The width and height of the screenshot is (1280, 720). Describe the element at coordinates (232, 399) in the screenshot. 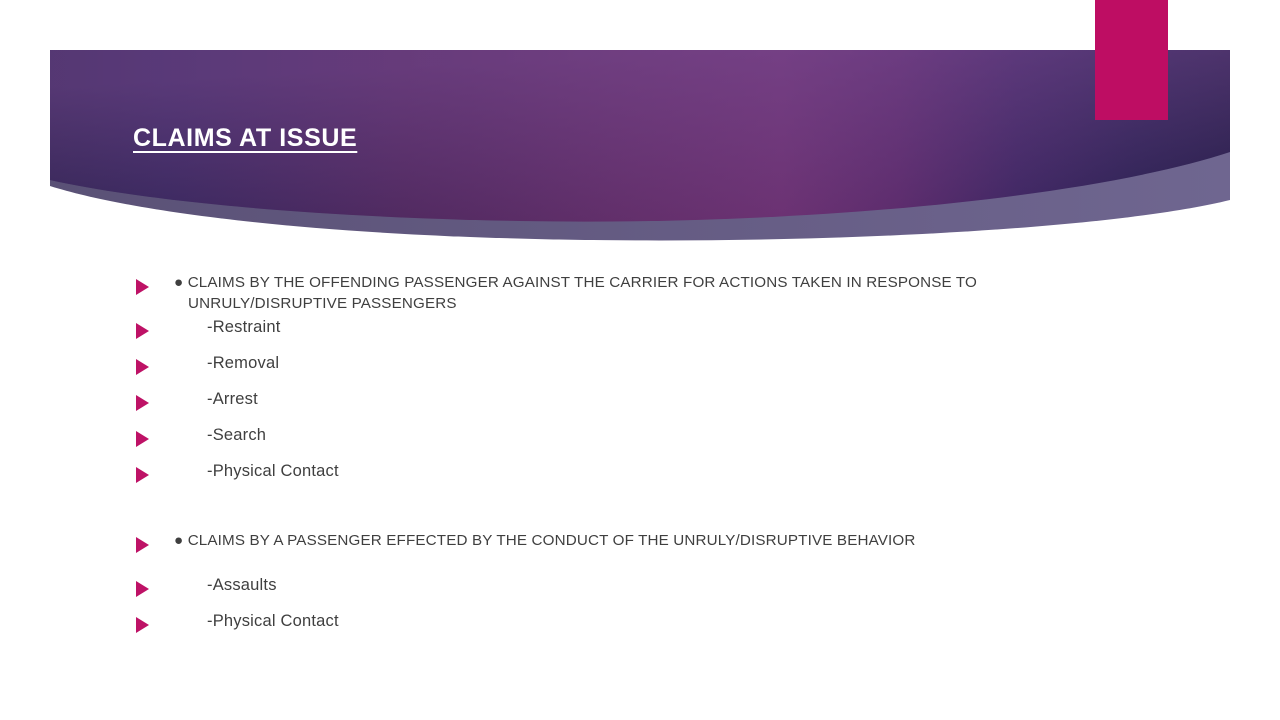

I see `list-item-label: -Arrest` at that location.